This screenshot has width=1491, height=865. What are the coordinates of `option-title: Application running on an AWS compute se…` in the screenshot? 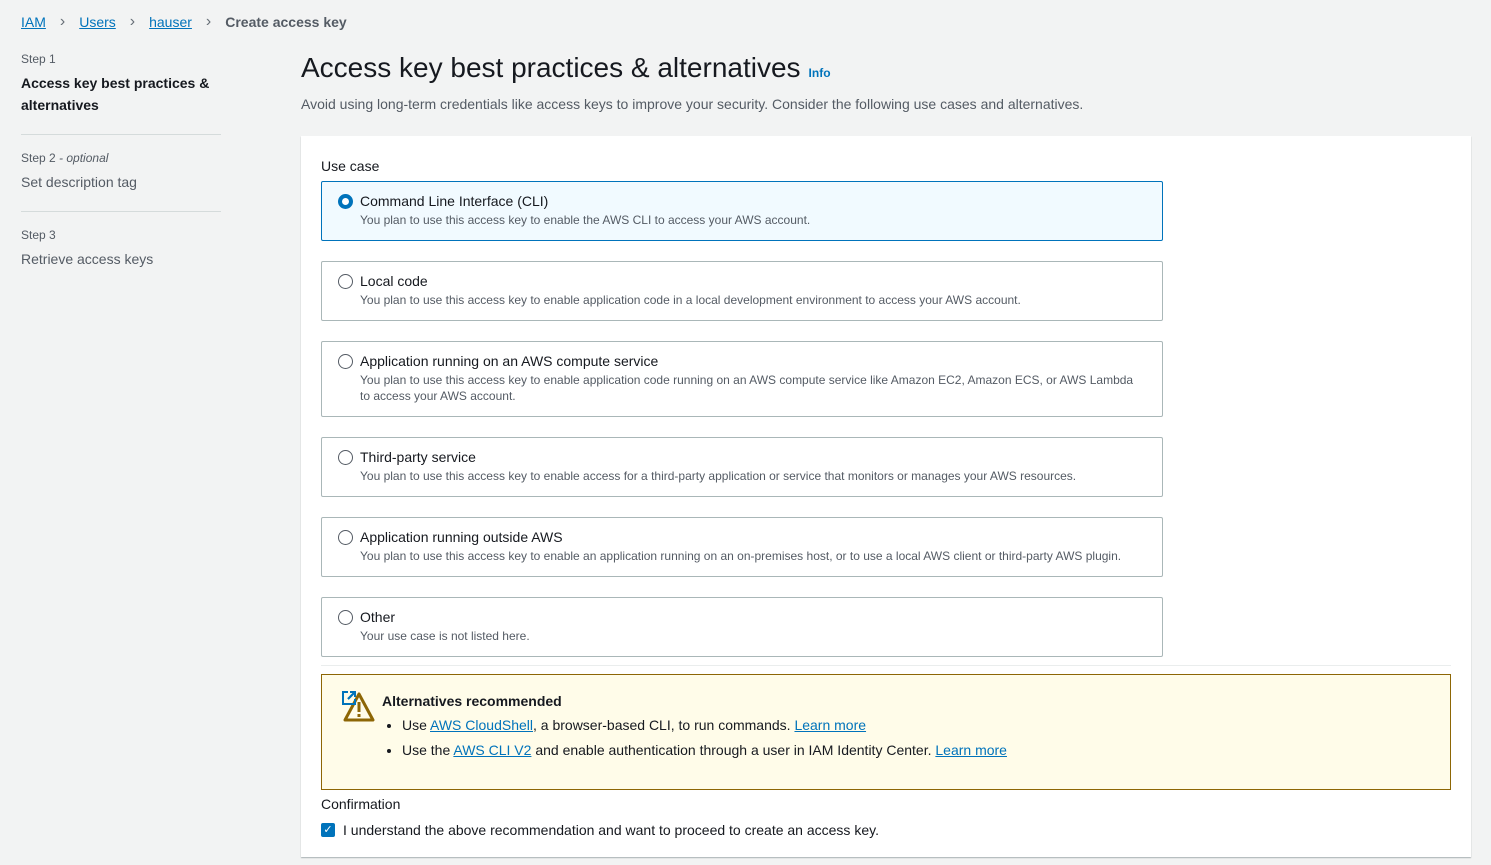 It's located at (509, 361).